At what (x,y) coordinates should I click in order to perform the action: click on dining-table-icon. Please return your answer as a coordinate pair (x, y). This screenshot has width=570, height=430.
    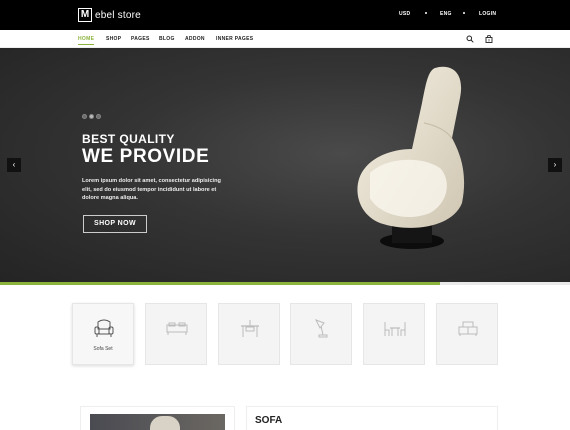
    Looking at the image, I should click on (395, 329).